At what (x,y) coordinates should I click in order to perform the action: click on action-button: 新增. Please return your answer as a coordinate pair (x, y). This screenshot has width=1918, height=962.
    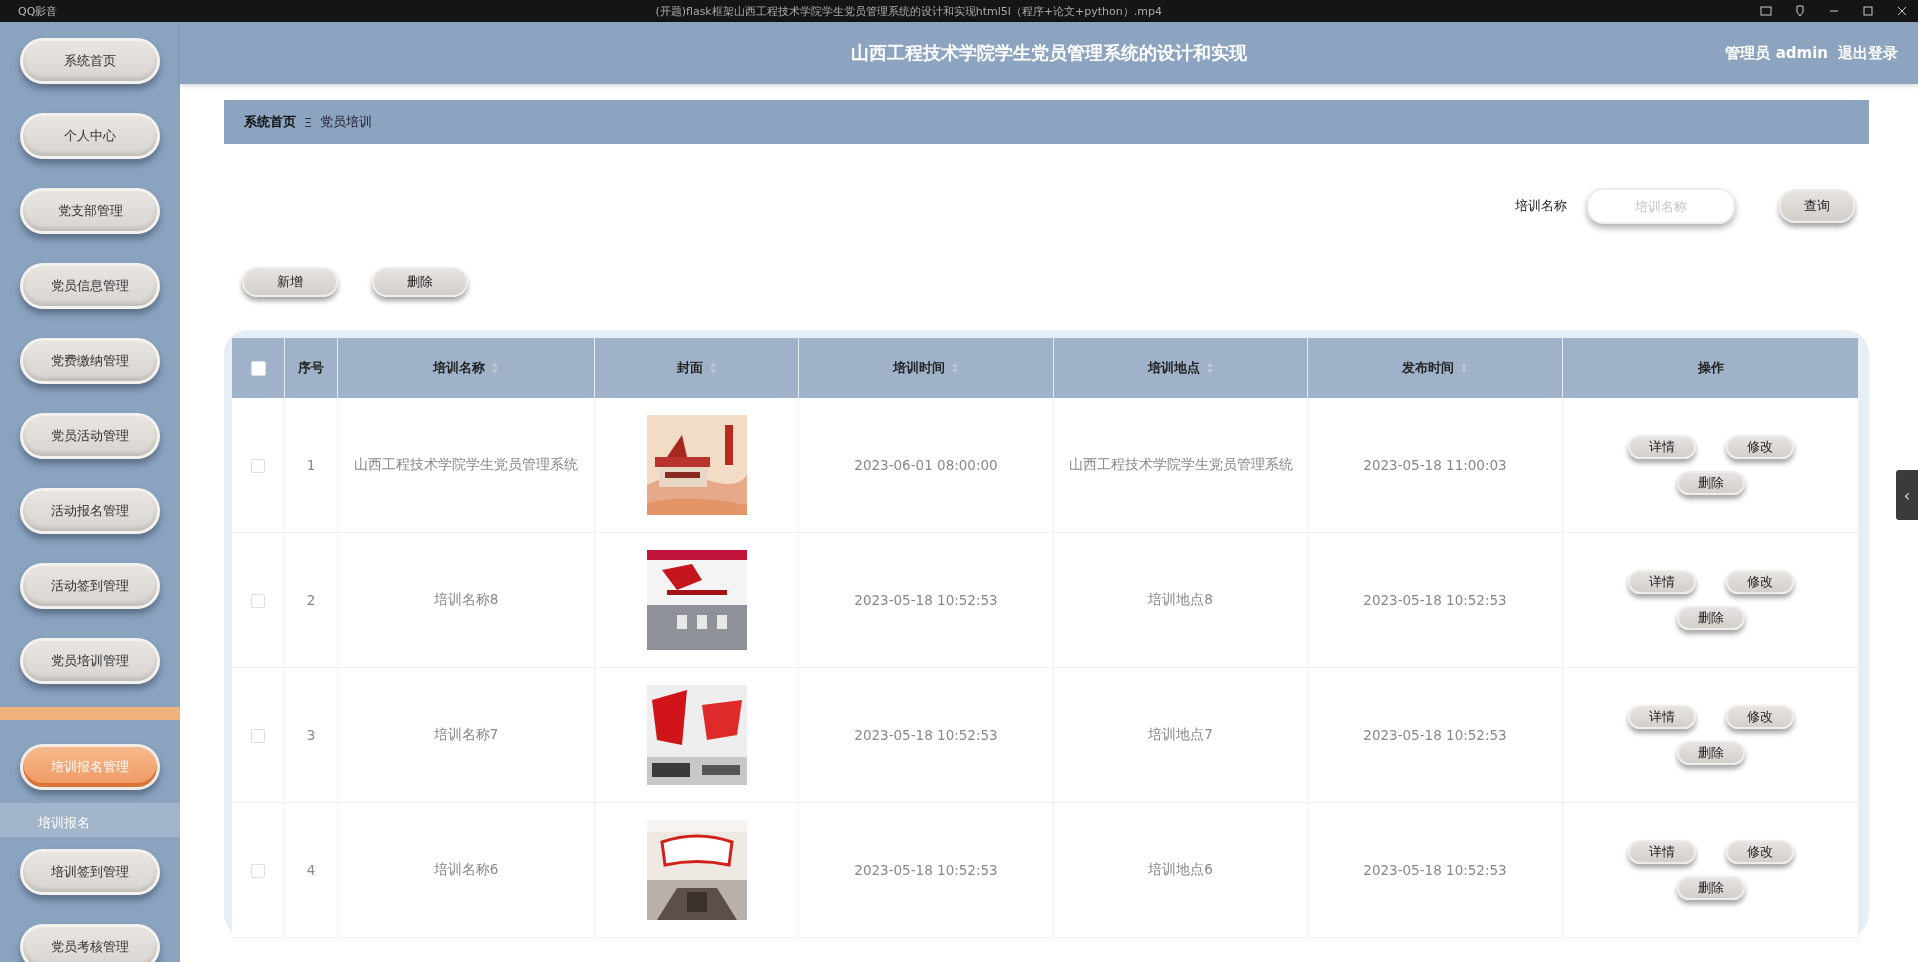
    Looking at the image, I should click on (290, 282).